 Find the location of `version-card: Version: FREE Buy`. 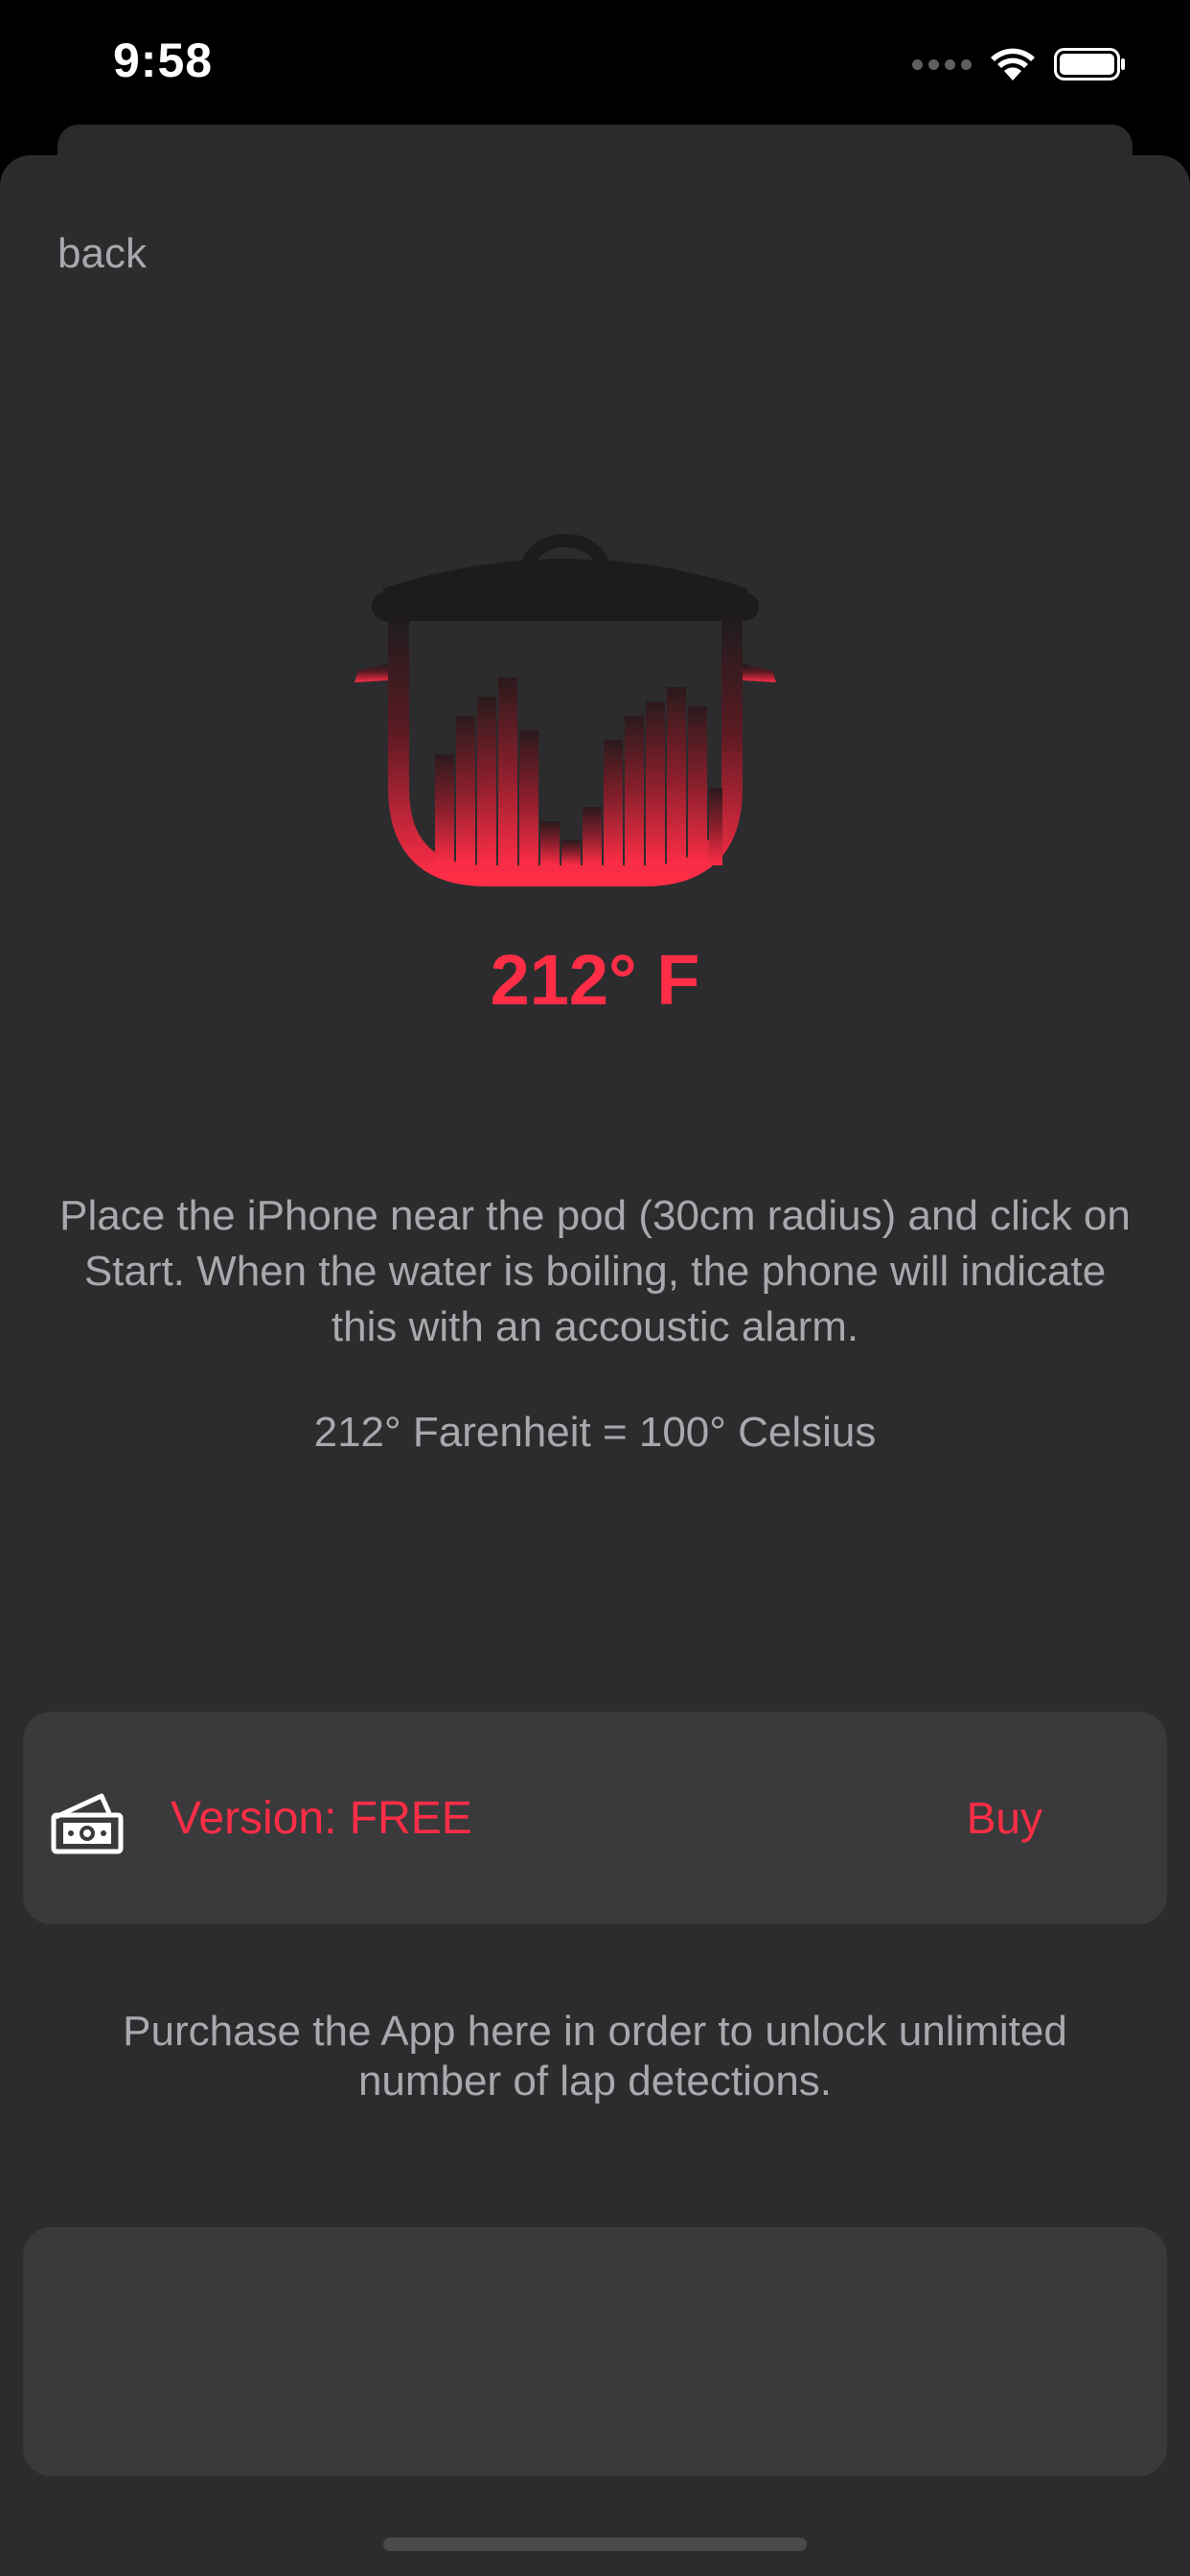

version-card: Version: FREE Buy is located at coordinates (595, 1818).